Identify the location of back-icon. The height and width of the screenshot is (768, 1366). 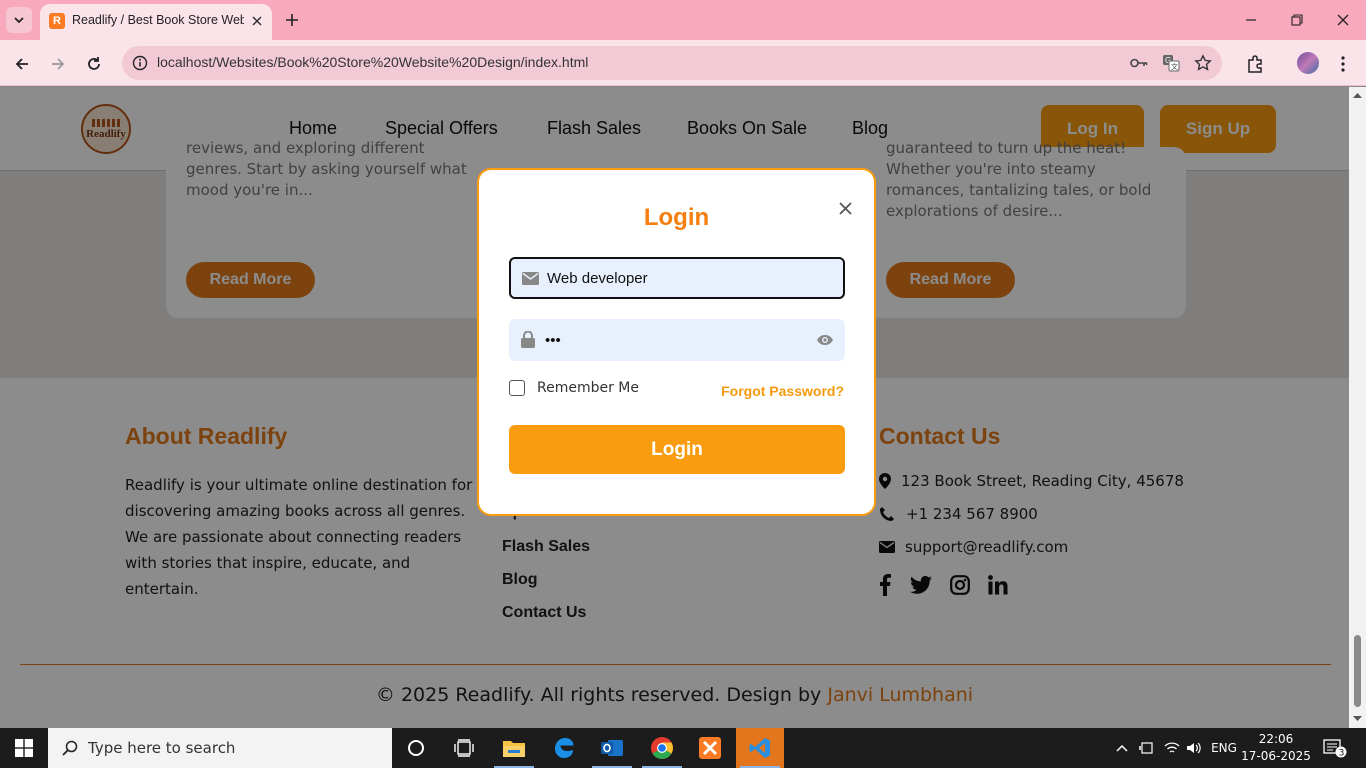
(22, 64).